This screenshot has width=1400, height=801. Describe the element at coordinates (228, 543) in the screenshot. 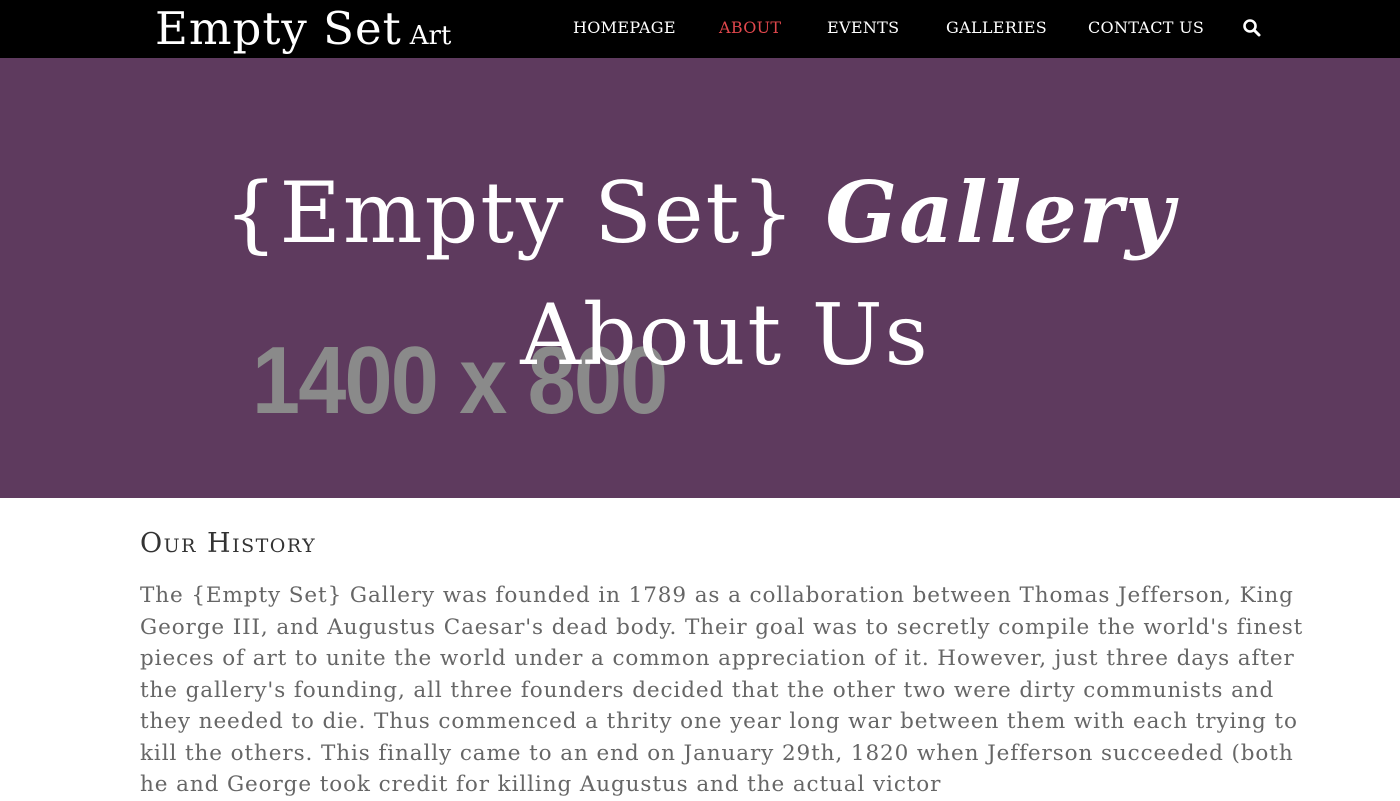

I see `section-heading-our-history: Our History` at that location.